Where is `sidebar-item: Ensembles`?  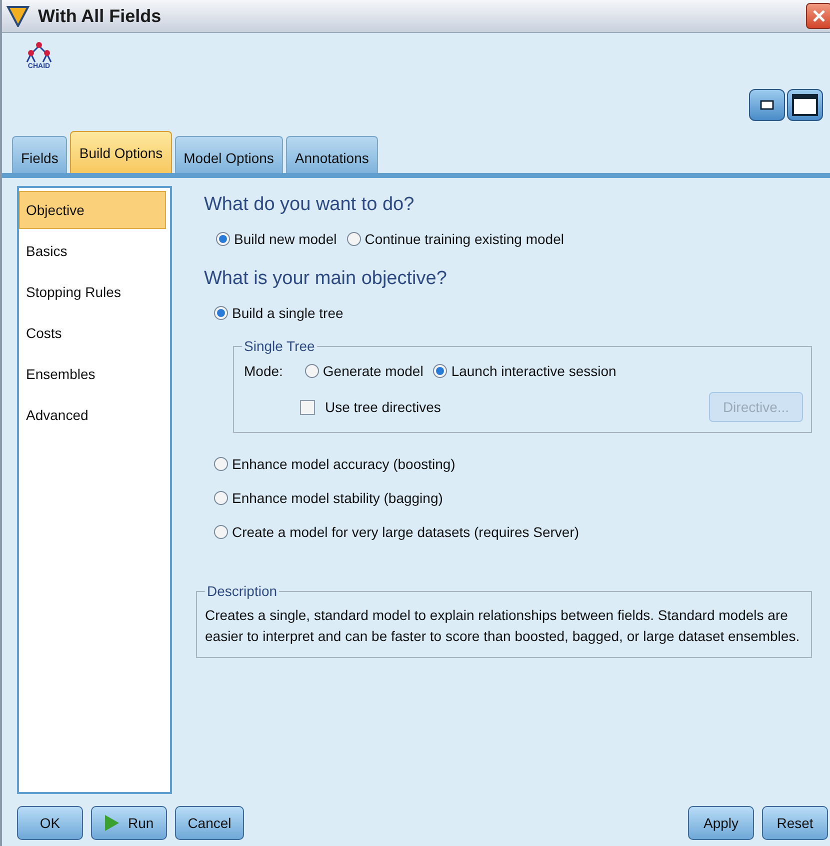
sidebar-item: Ensembles is located at coordinates (92, 374).